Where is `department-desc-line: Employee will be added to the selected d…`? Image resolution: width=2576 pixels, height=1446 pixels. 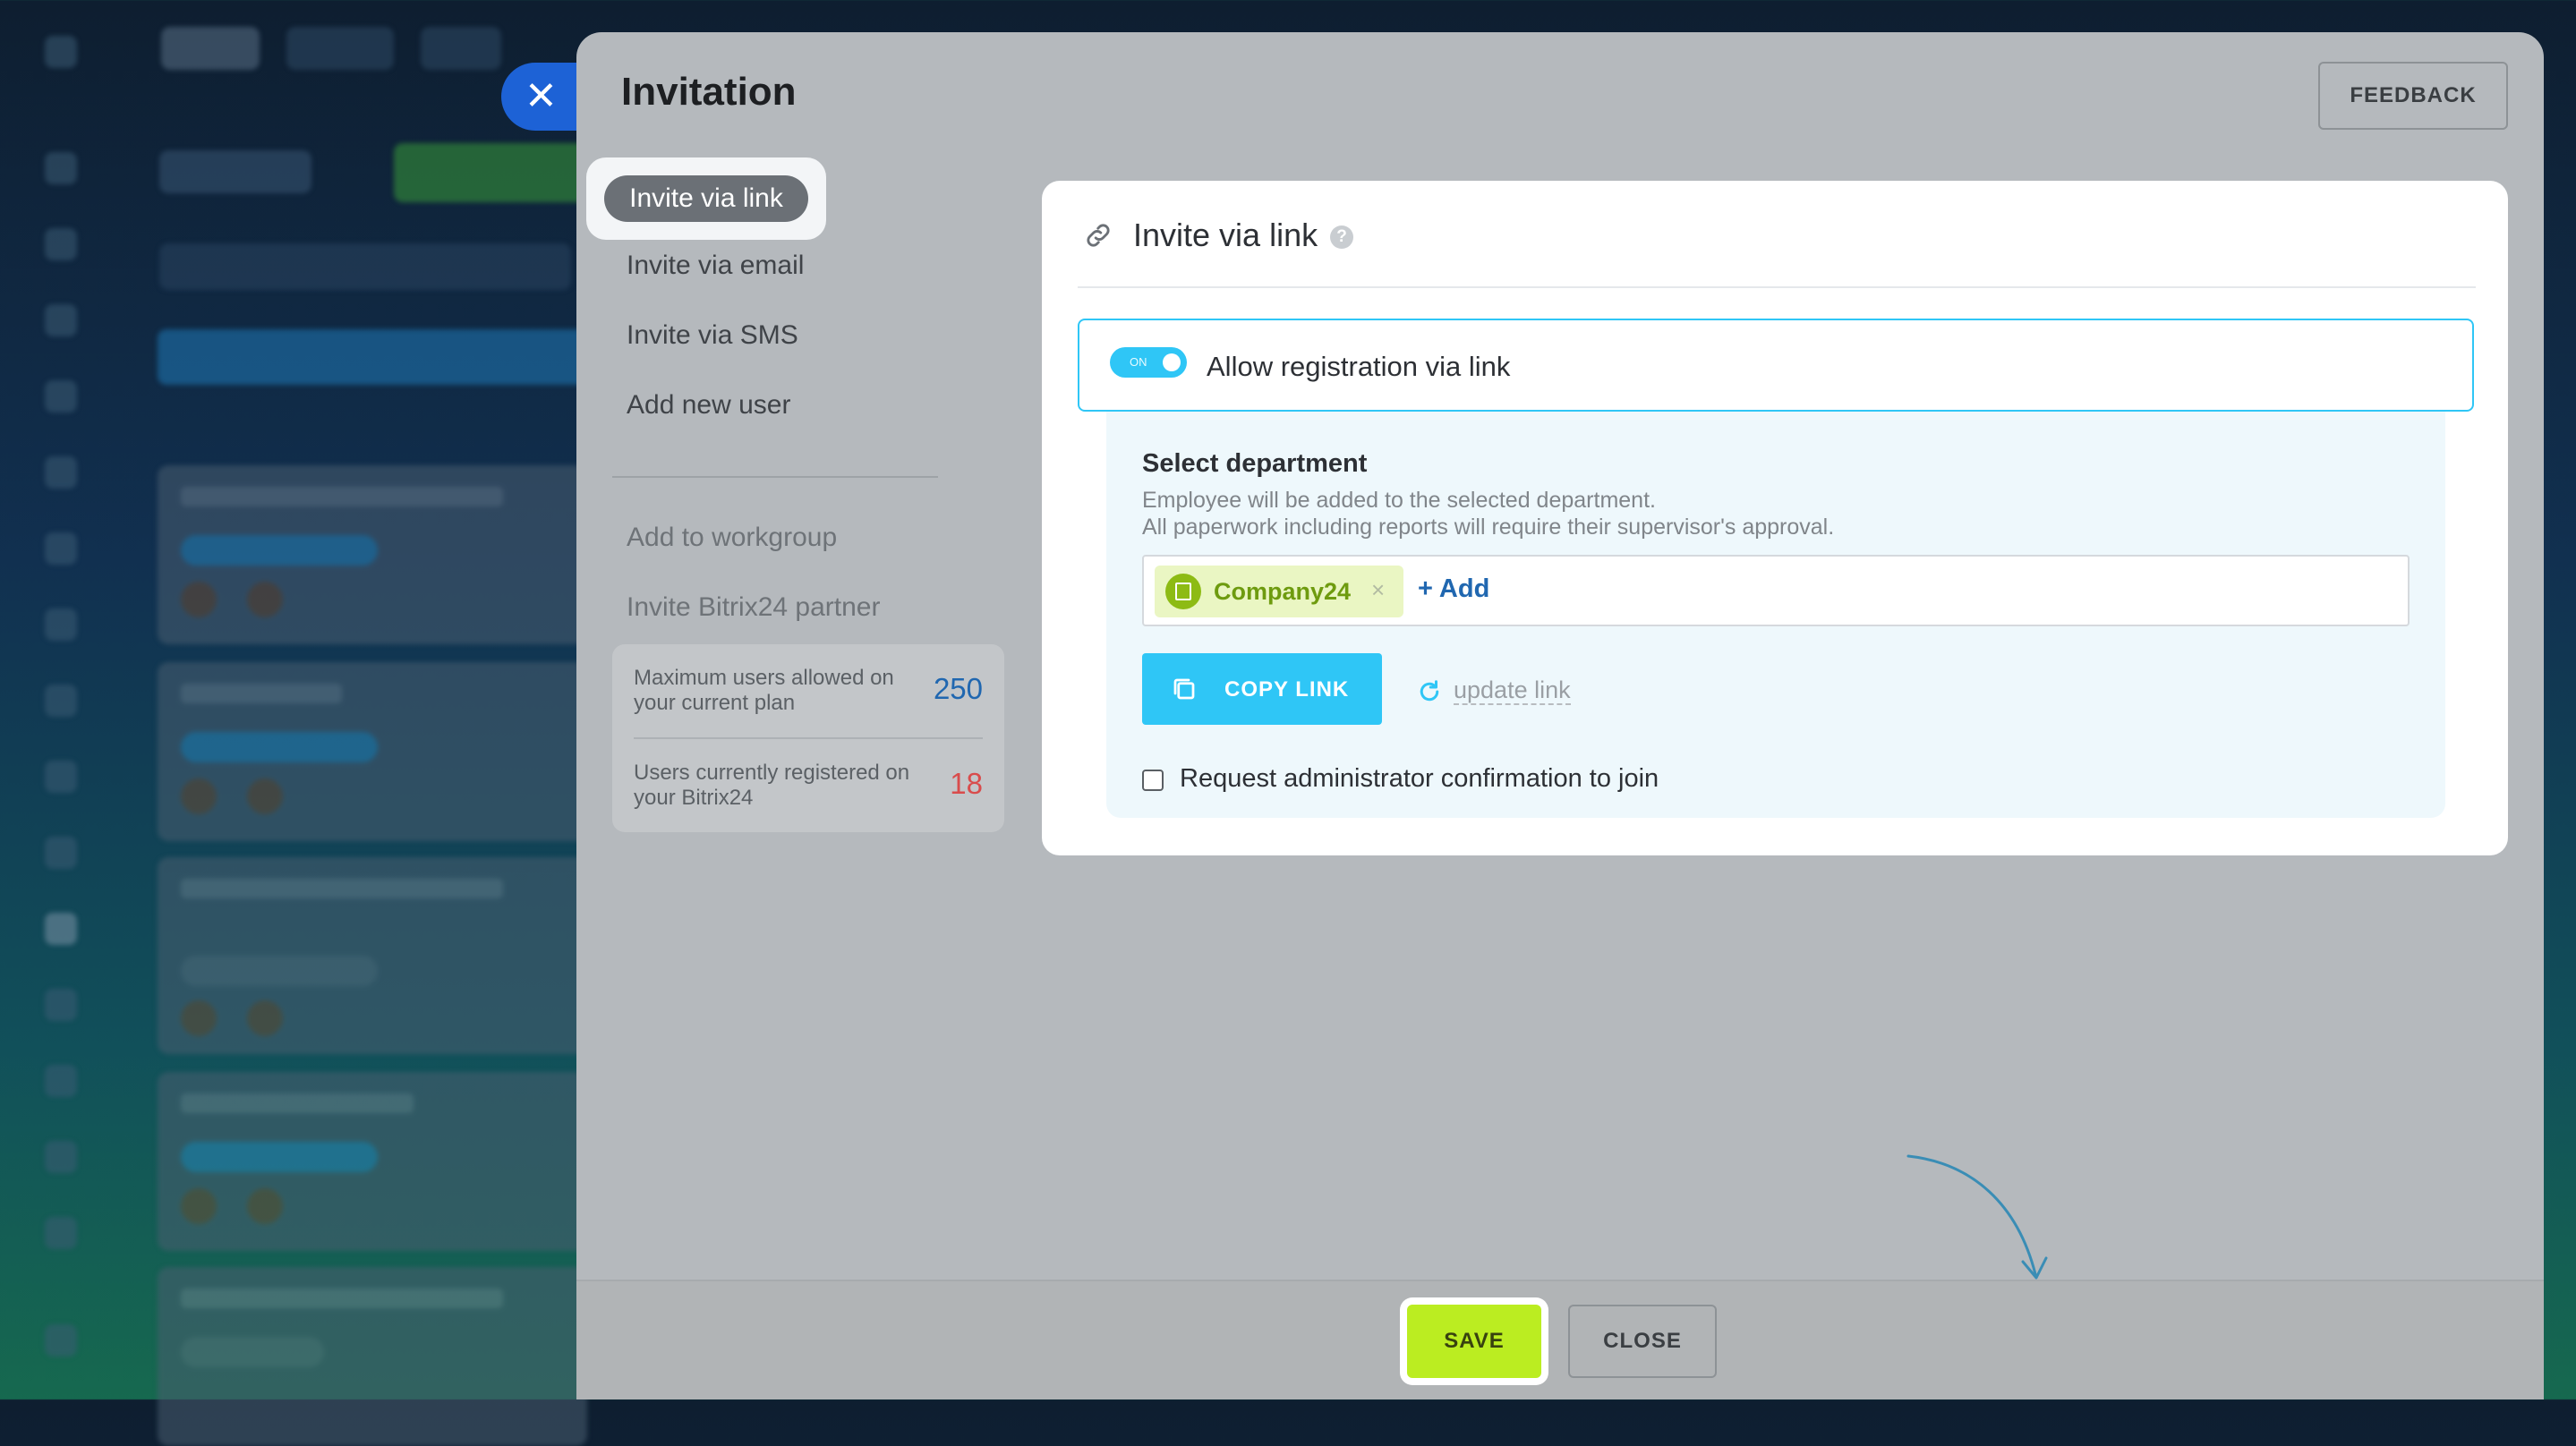 department-desc-line: Employee will be added to the selected d… is located at coordinates (1399, 501).